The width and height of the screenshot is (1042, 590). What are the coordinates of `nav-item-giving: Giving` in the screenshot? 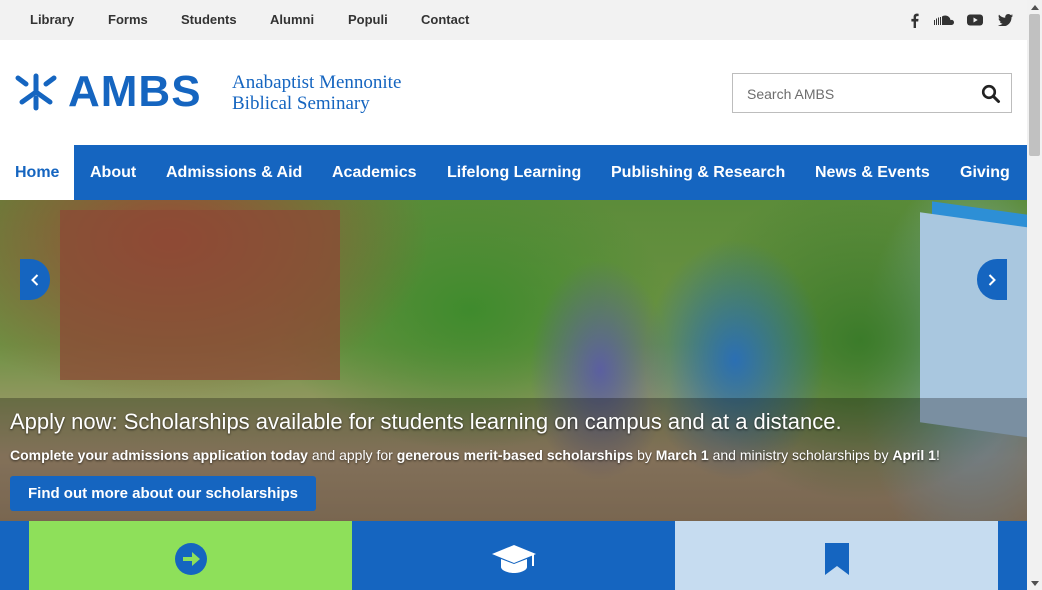 It's located at (985, 172).